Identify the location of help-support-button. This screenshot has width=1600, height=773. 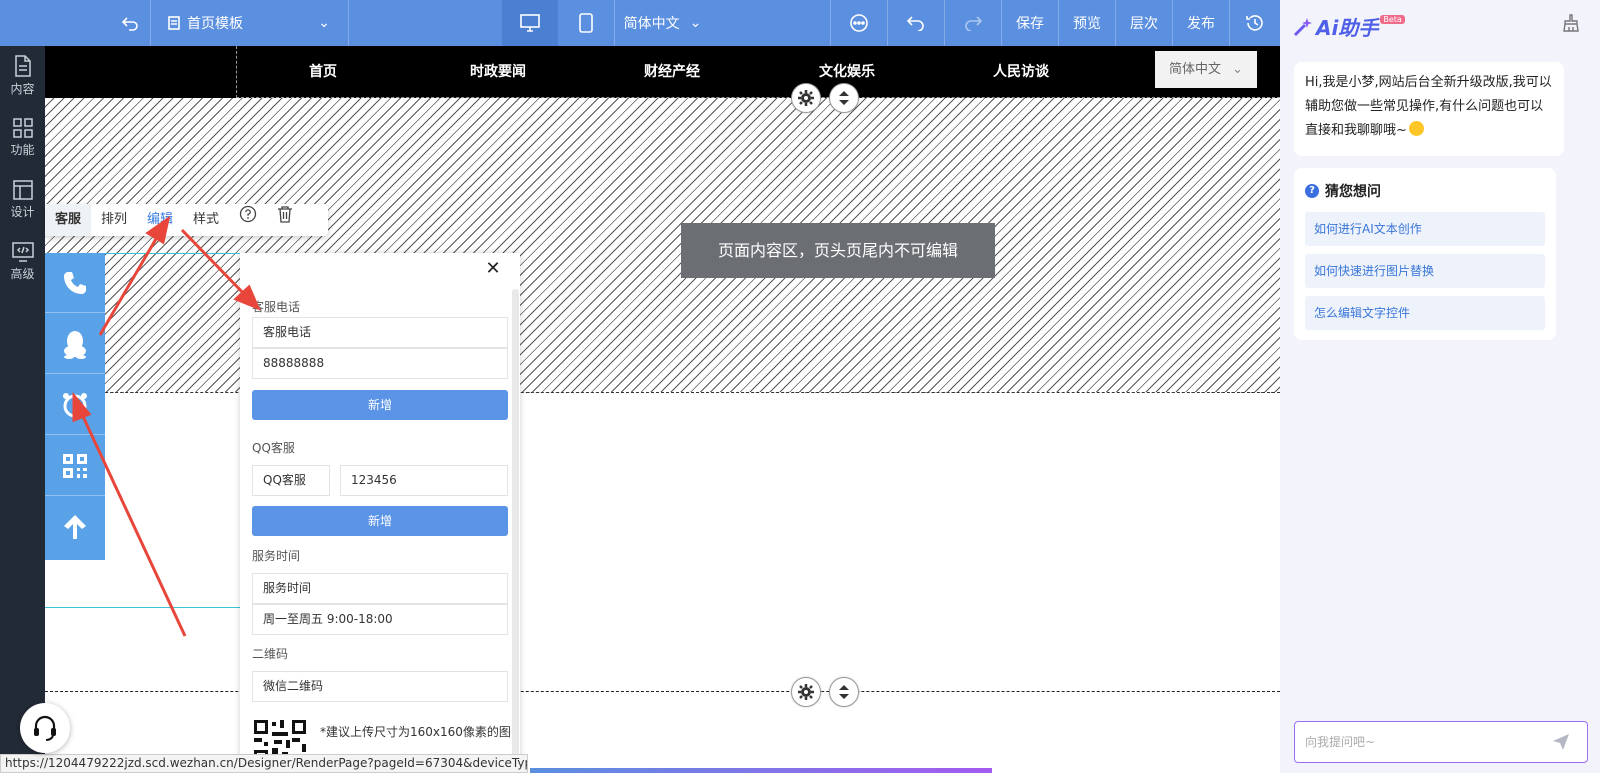
(45, 728).